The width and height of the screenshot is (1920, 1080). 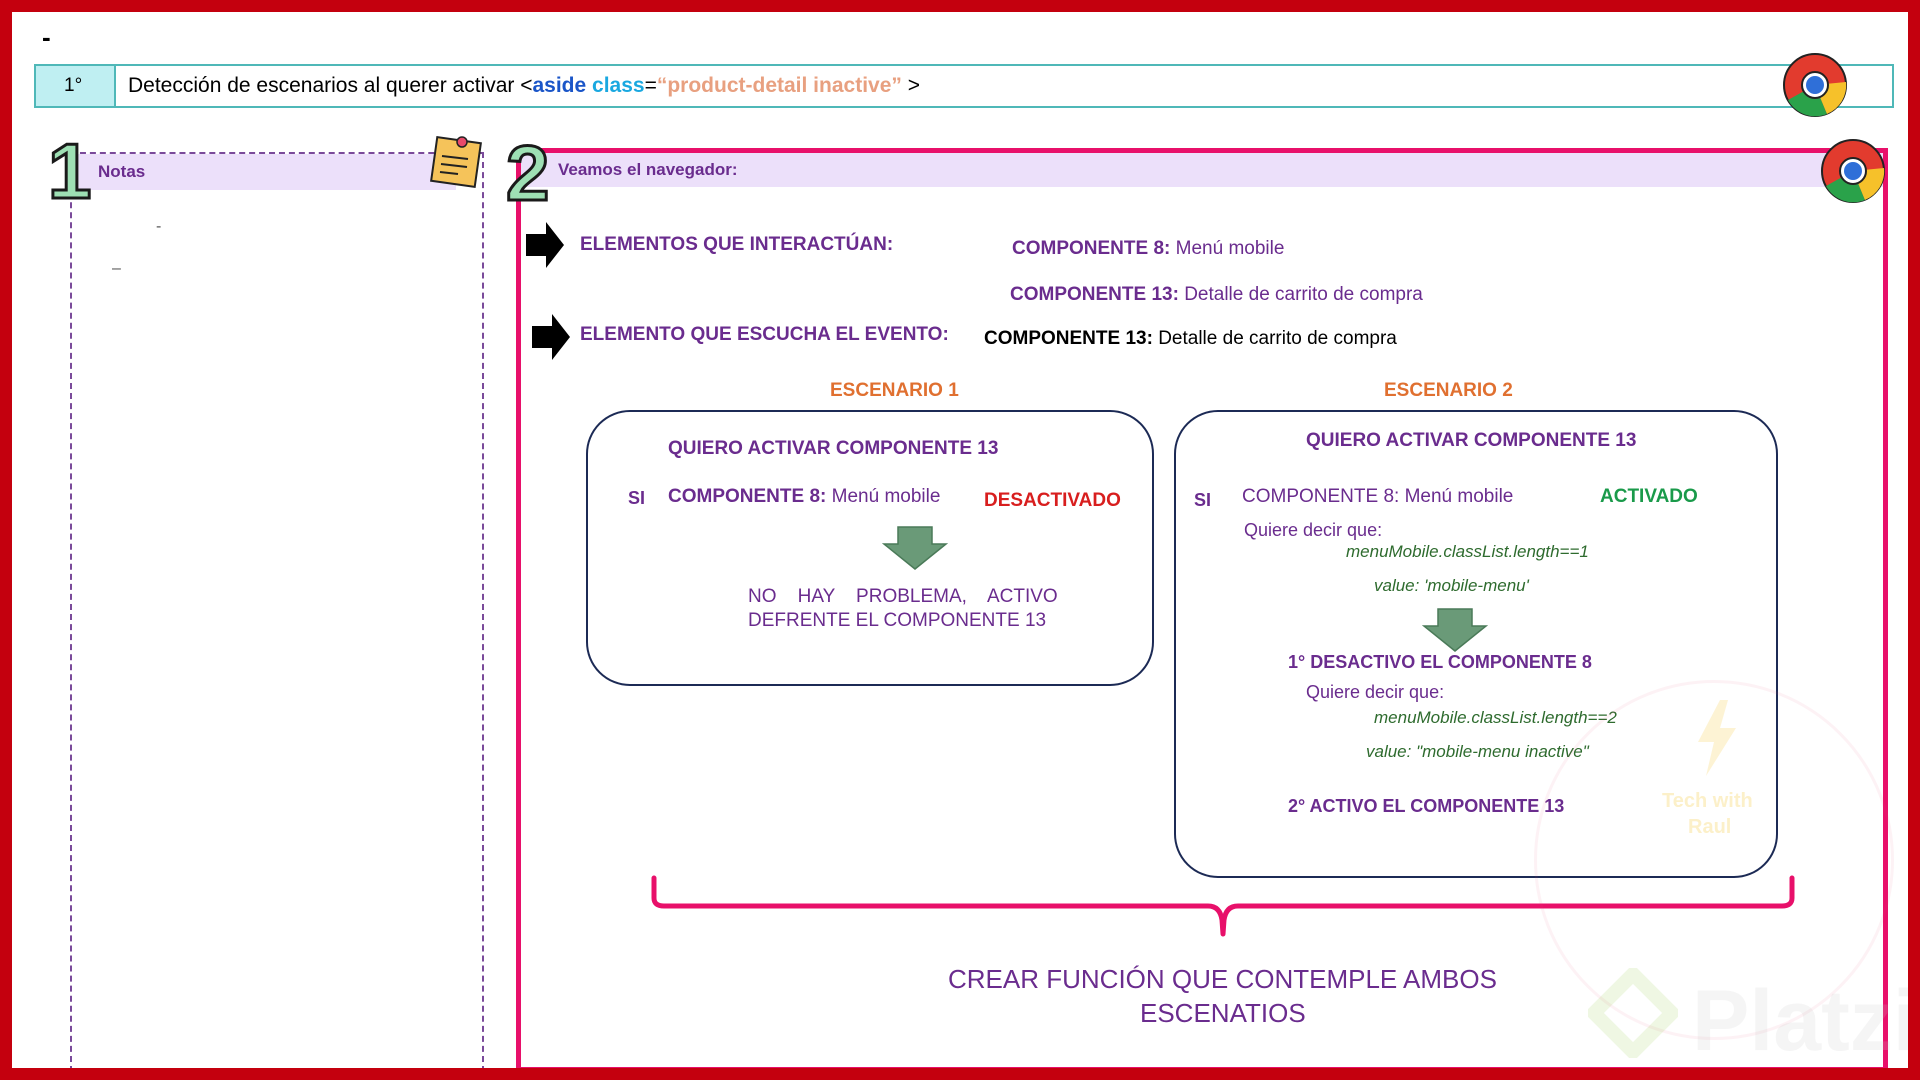 I want to click on interact-component-8: COMPONENTE 8: Menú mobile, so click(x=1148, y=249).